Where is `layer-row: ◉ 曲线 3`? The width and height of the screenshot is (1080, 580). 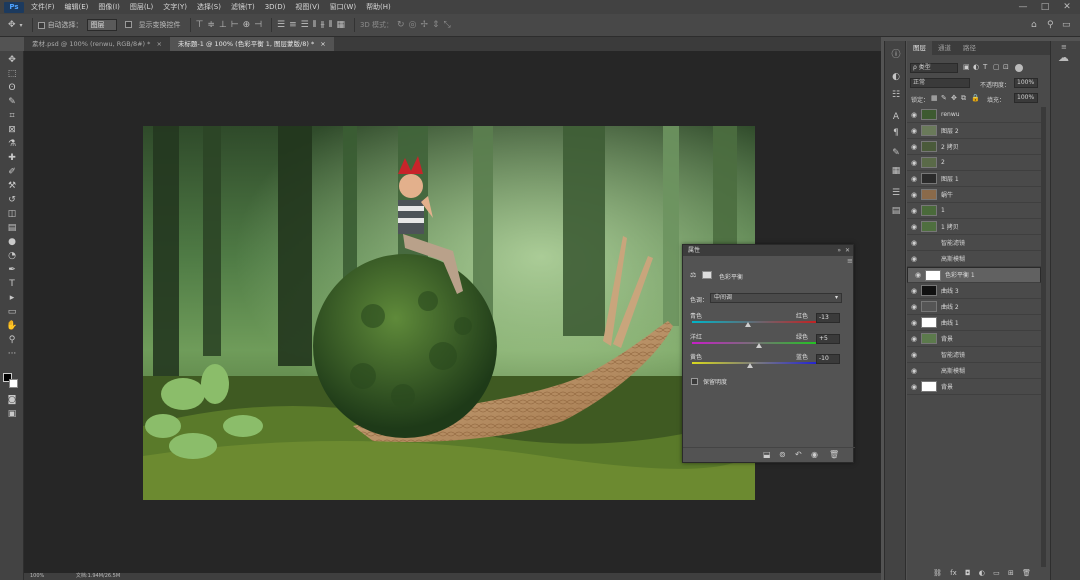
layer-row: ◉ 曲线 3 is located at coordinates (974, 291).